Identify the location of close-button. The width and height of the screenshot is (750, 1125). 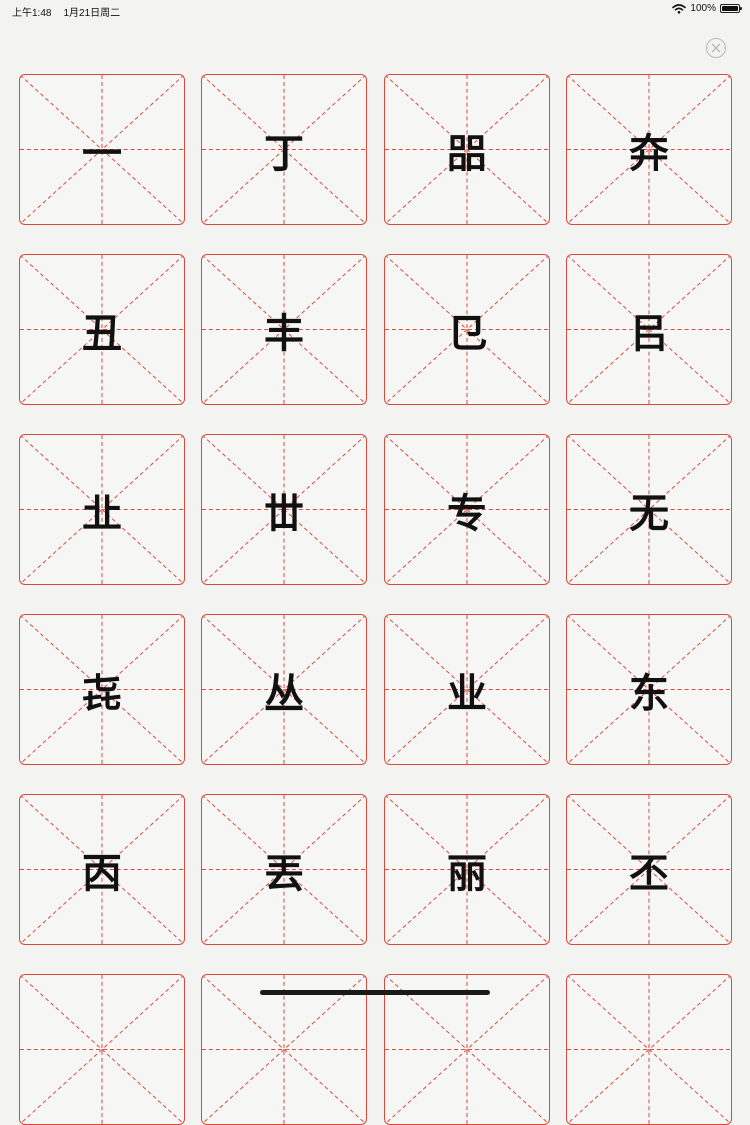
(716, 48).